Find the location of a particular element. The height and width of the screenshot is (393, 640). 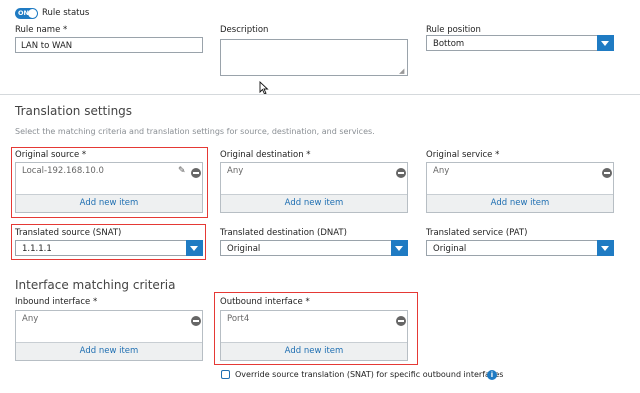

translated-source-label: Translated source (SNAT) is located at coordinates (68, 233).